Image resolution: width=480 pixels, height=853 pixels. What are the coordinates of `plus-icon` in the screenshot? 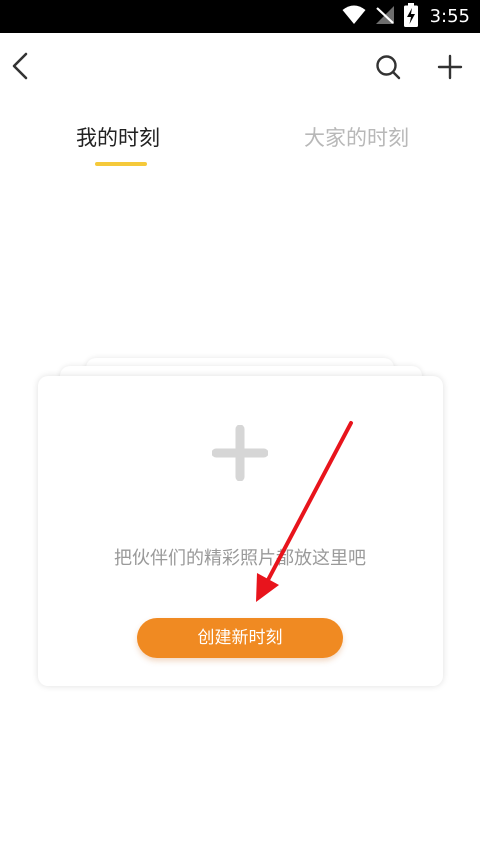 It's located at (450, 67).